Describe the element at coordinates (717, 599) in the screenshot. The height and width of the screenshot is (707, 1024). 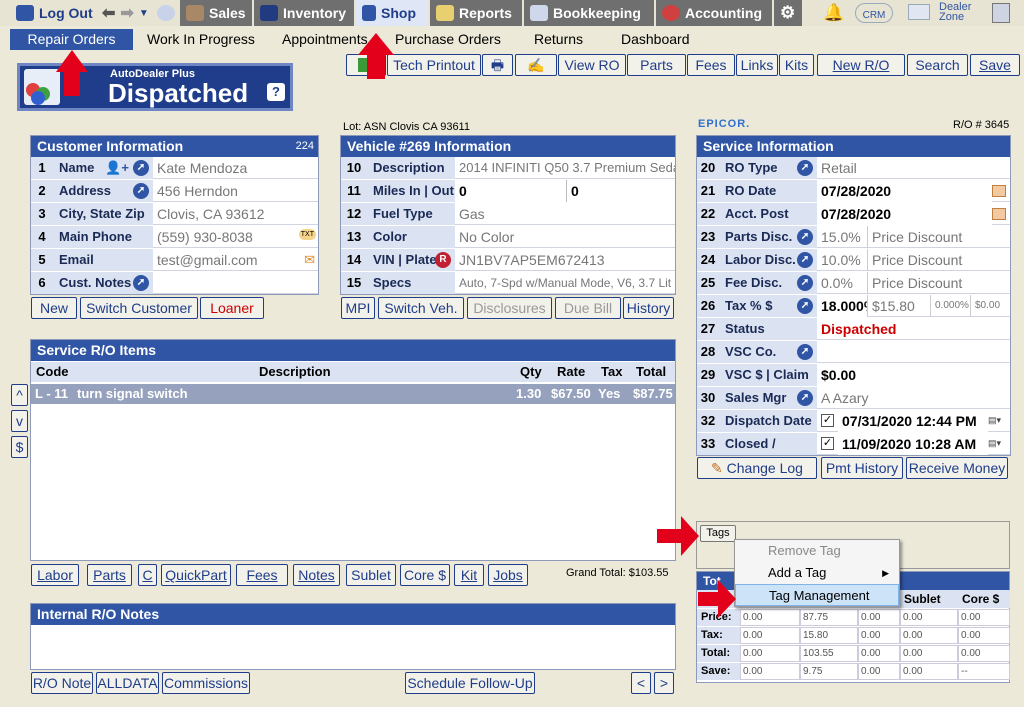
I see `annotation-arrow-right-tagmgmt` at that location.